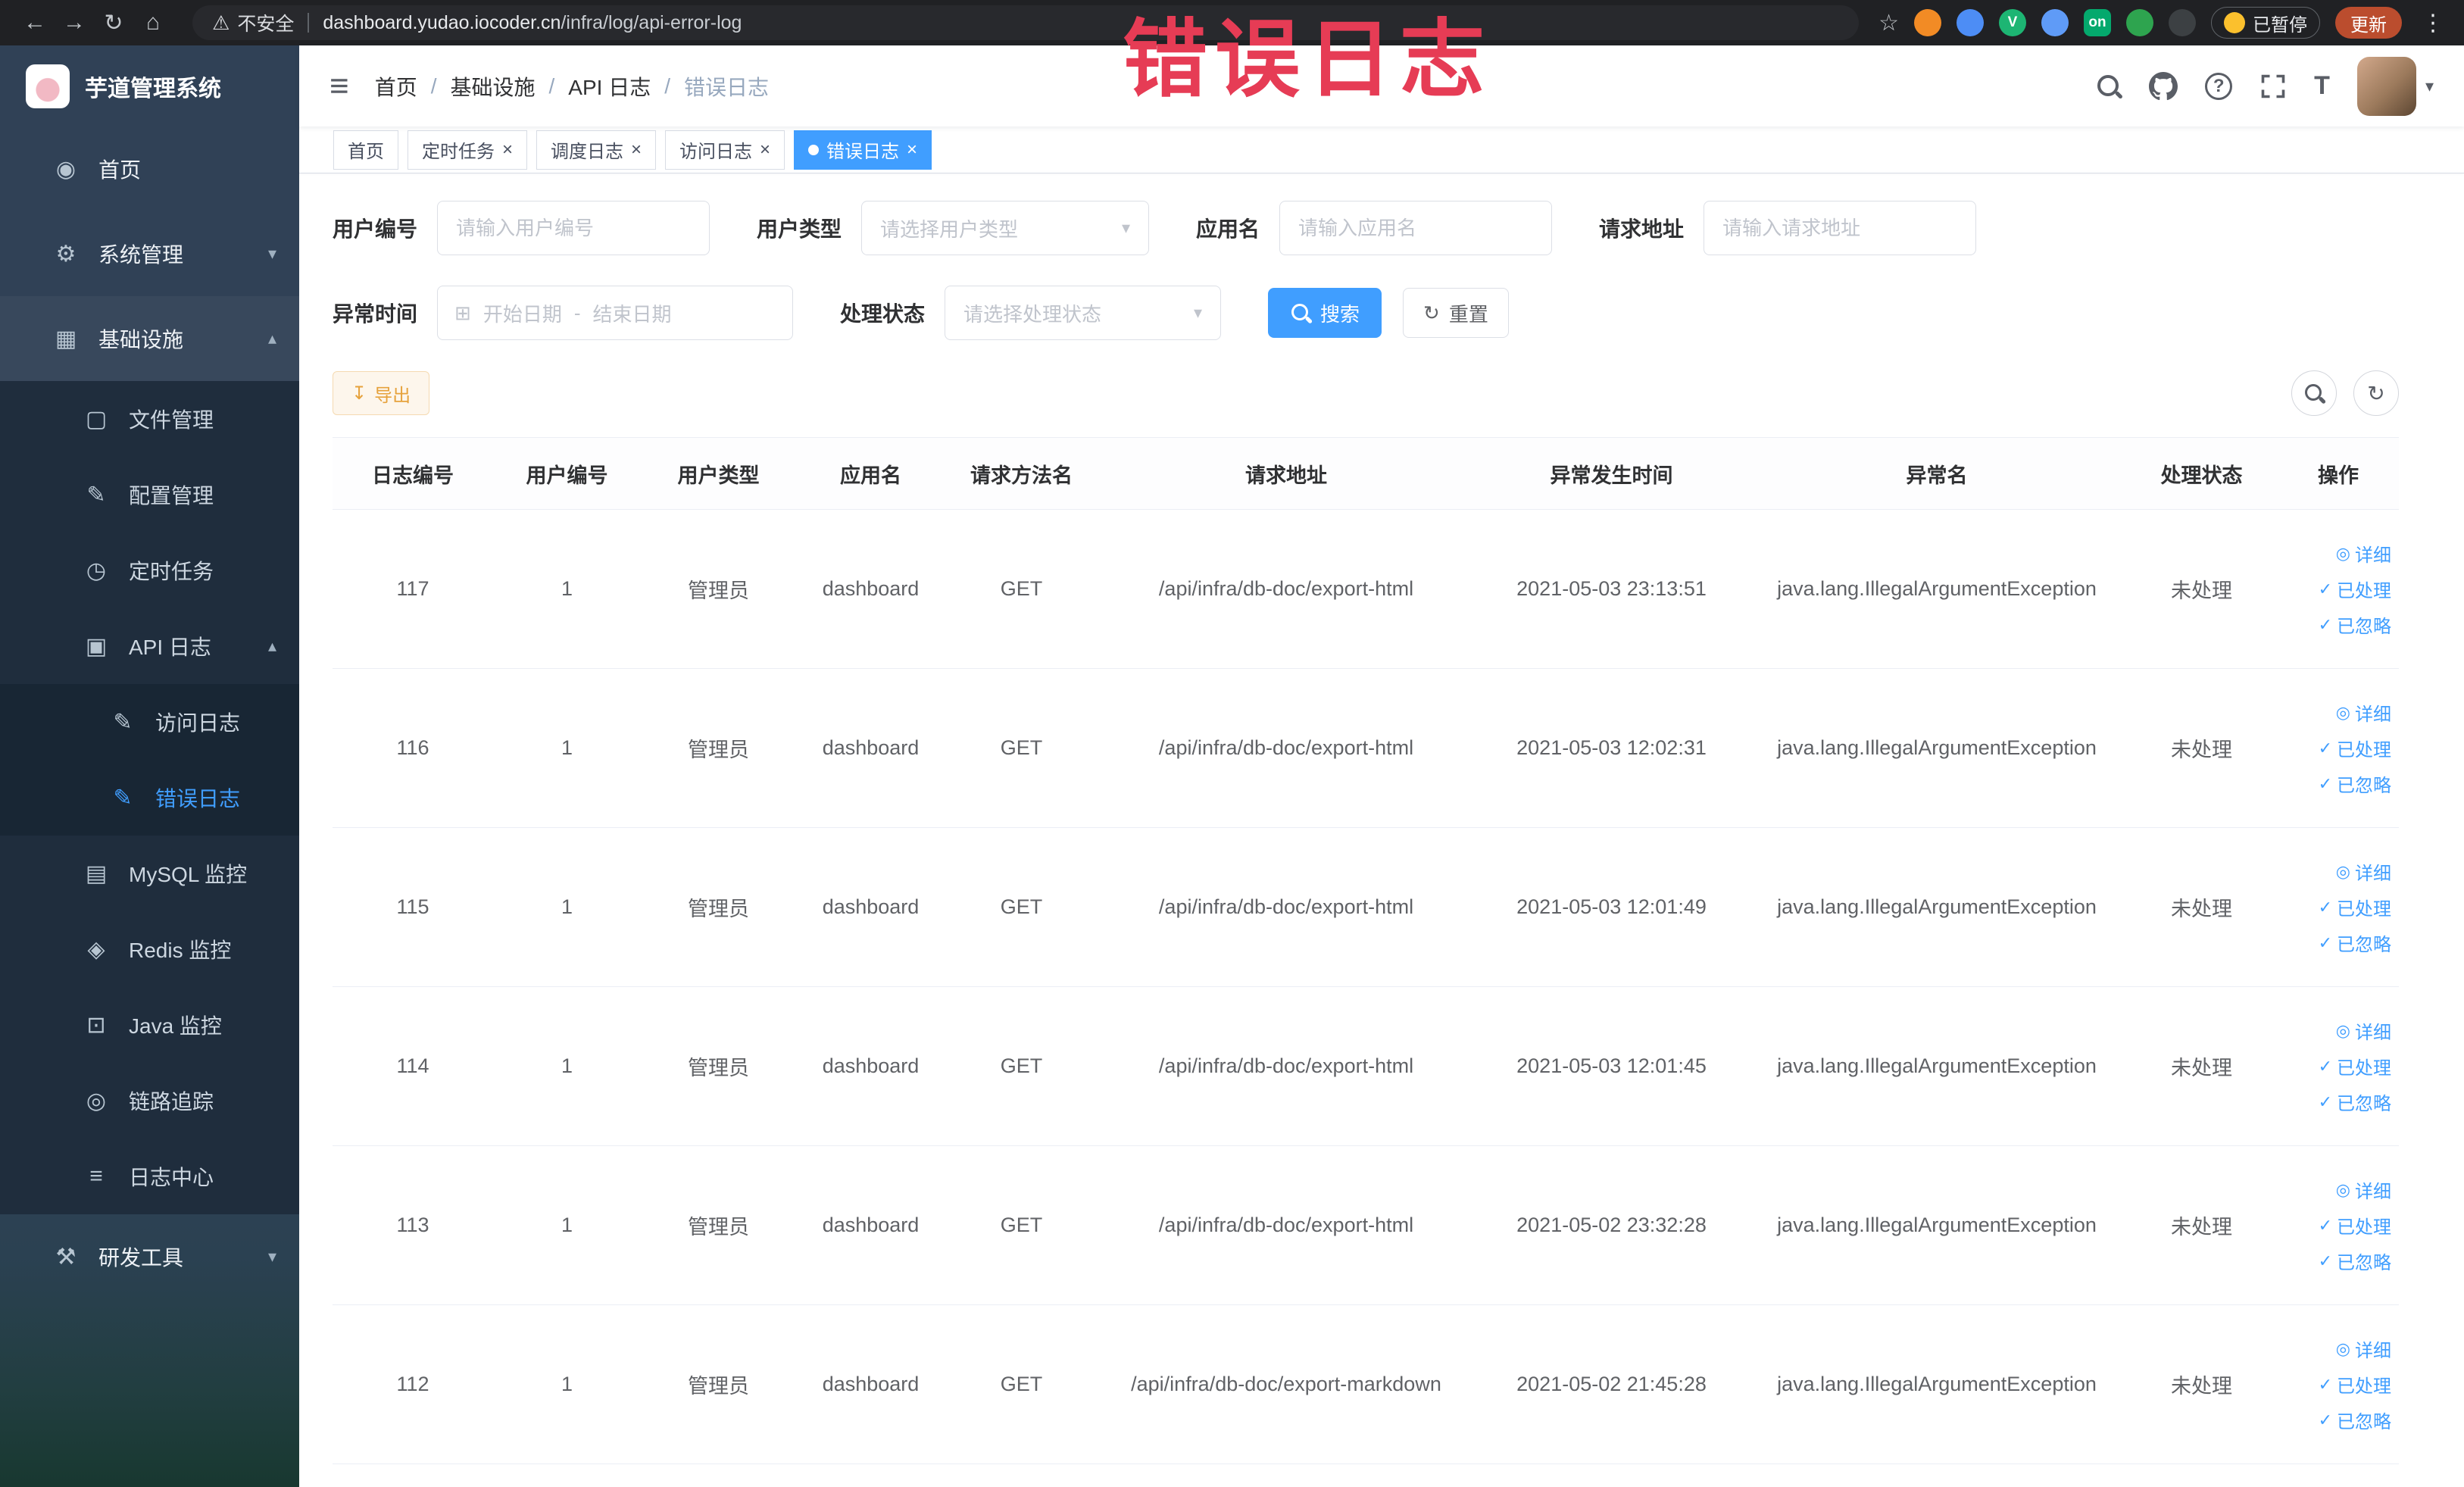 The height and width of the screenshot is (1487, 2464). Describe the element at coordinates (596, 150) in the screenshot. I see `tab-schedule-log: 调度日志 ×` at that location.